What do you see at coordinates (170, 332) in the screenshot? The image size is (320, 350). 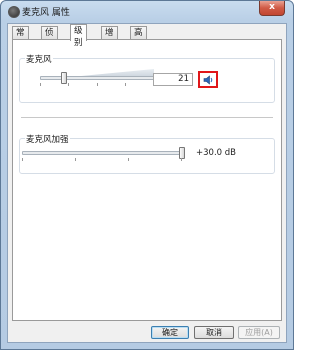 I see `ok-button: 确定` at bounding box center [170, 332].